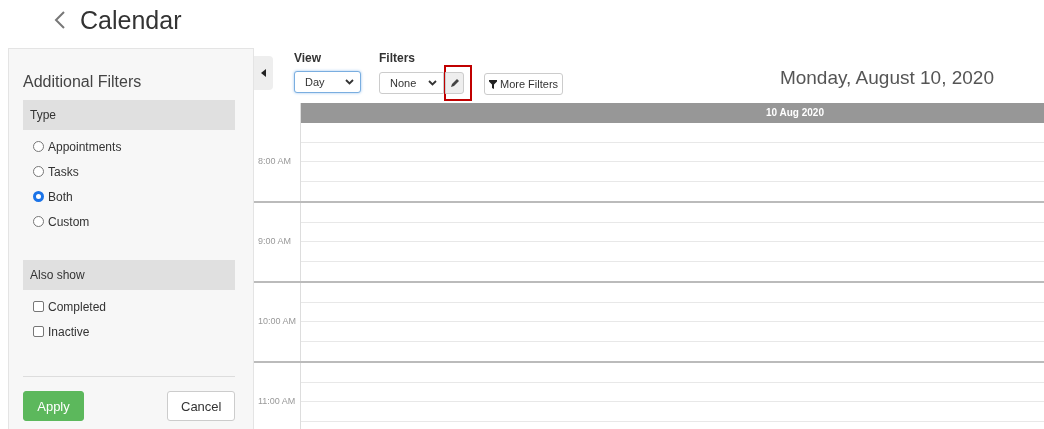 This screenshot has width=1044, height=429. Describe the element at coordinates (672, 113) in the screenshot. I see `day-header: 10 Aug 2020` at that location.